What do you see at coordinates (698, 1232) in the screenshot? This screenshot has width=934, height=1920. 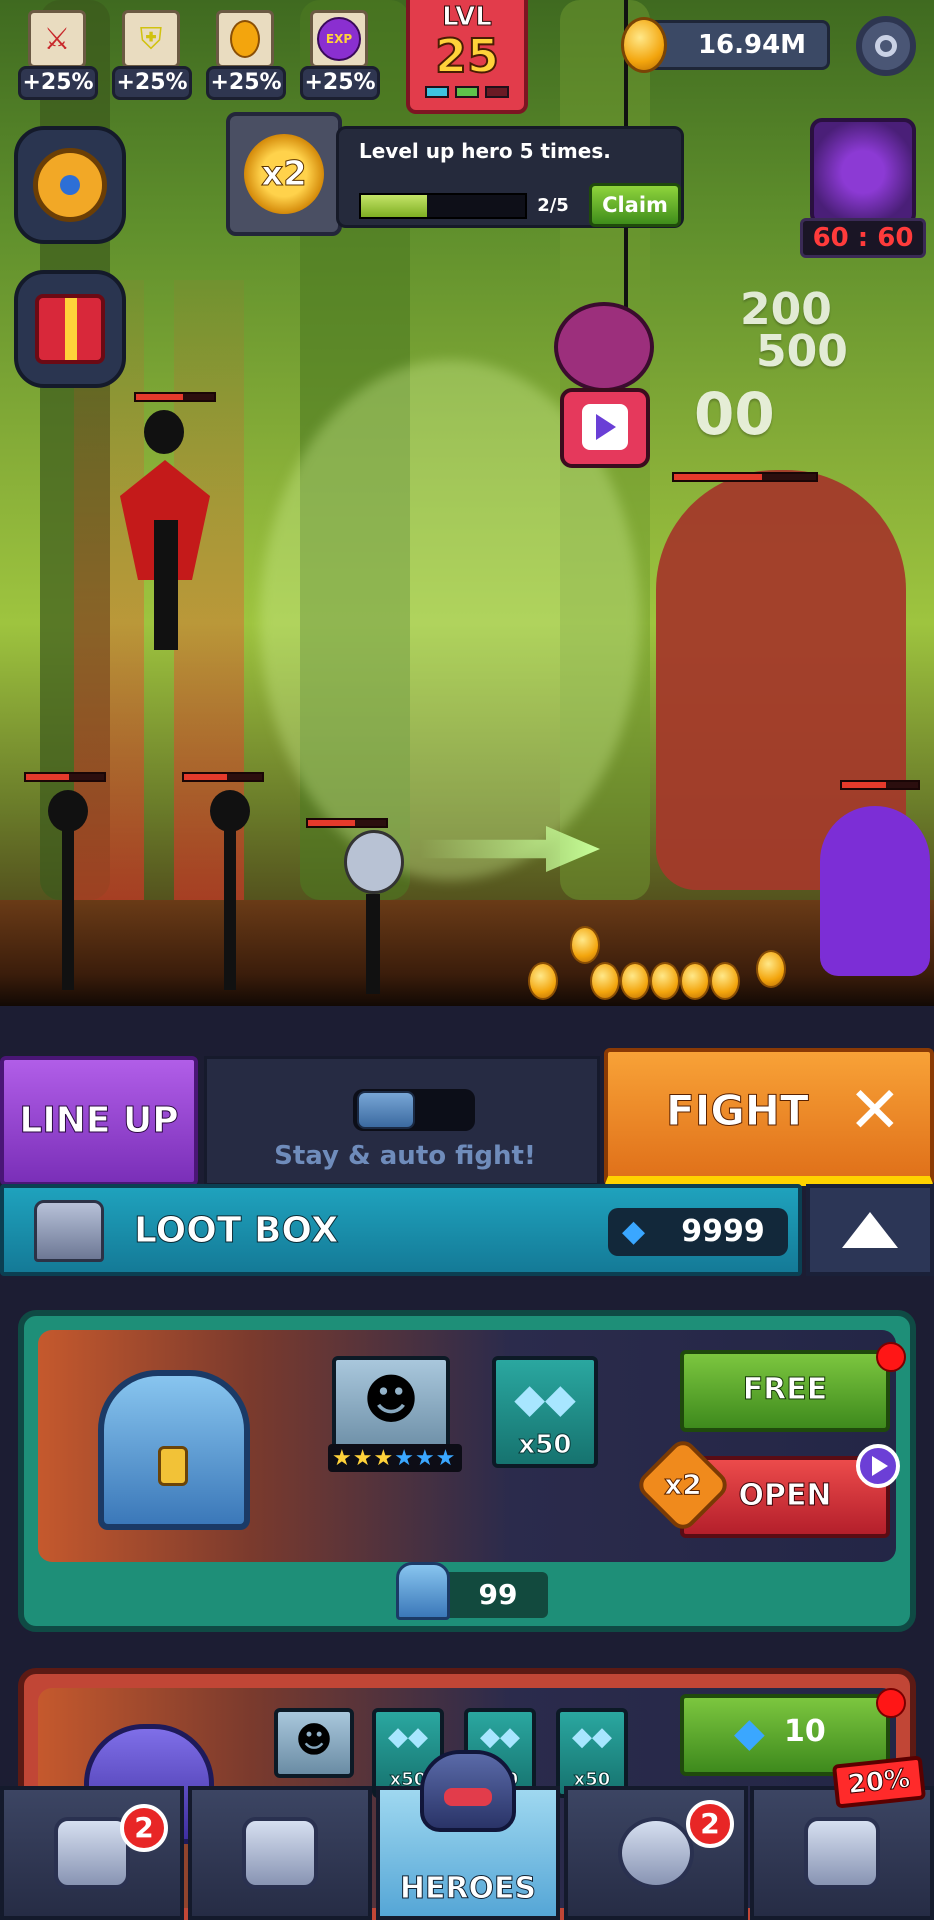 I see `gem-balance: ◆ 9999` at bounding box center [698, 1232].